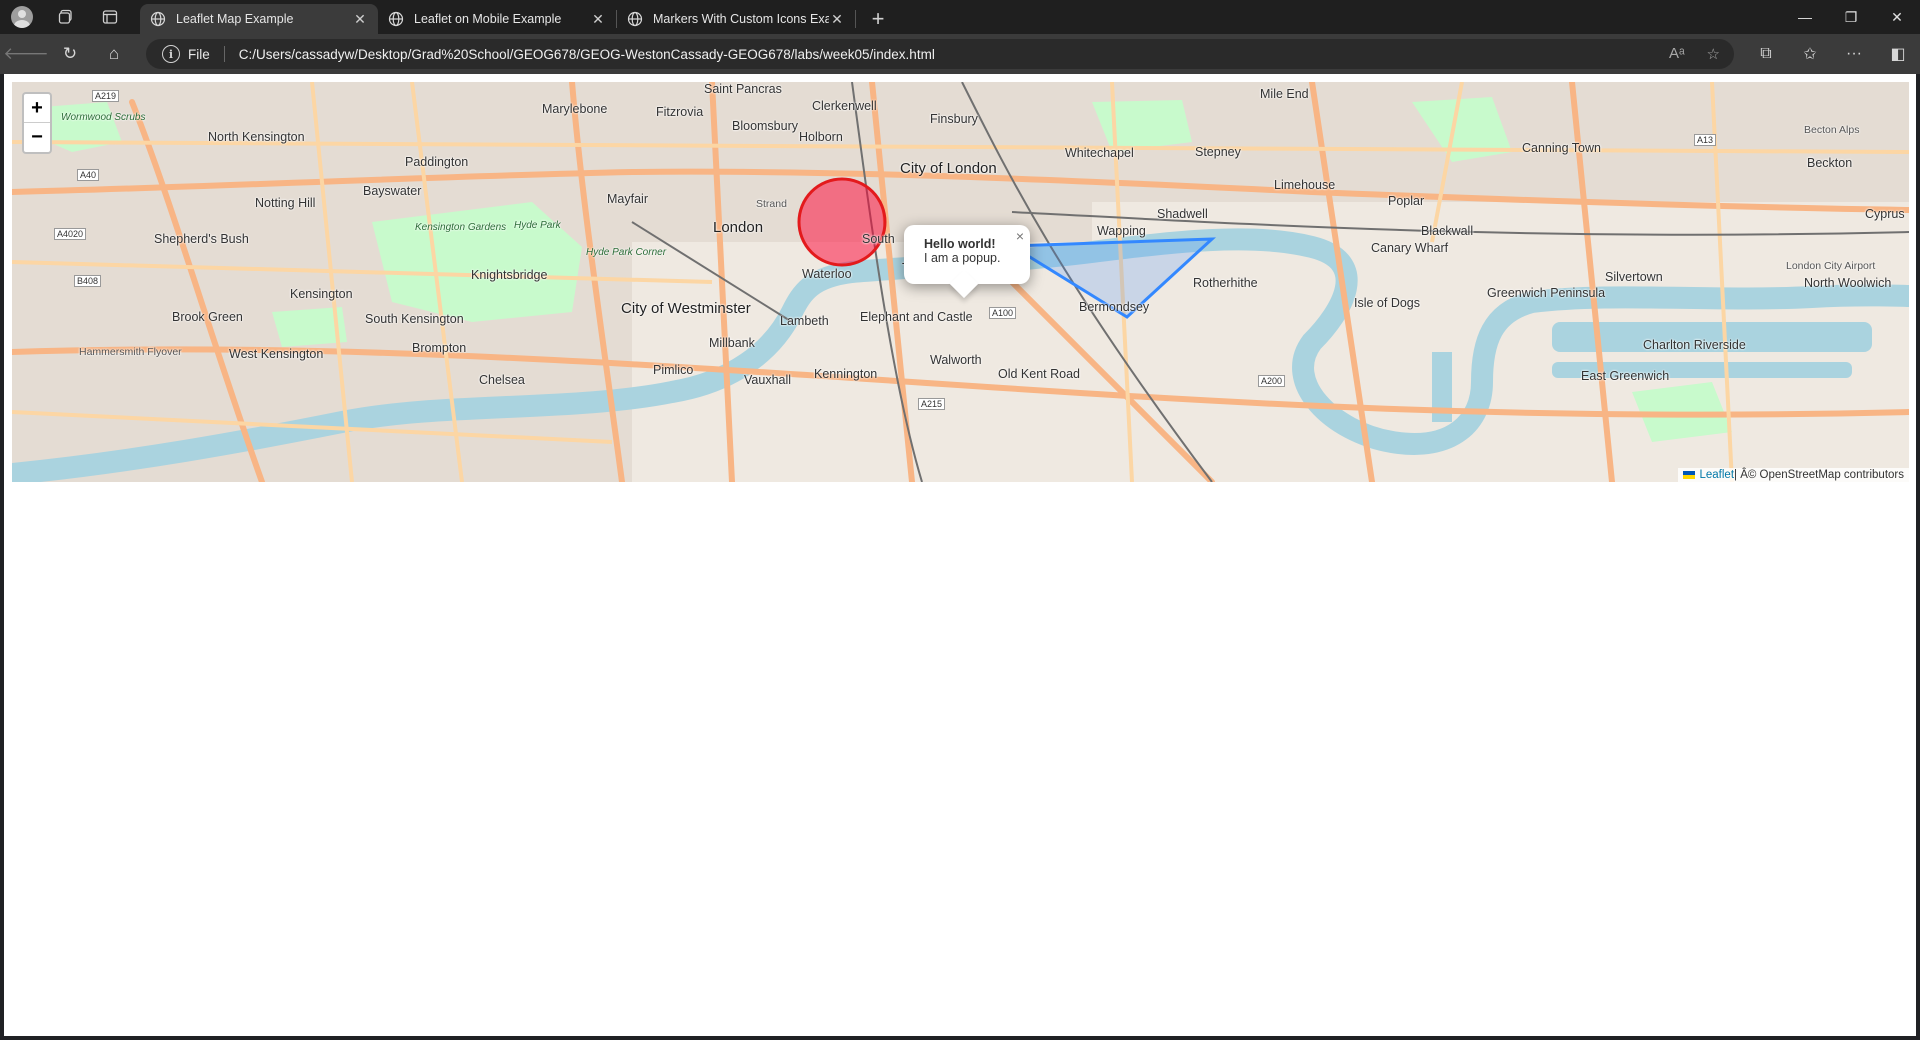 This screenshot has height=1040, width=1920. What do you see at coordinates (1561, 148) in the screenshot?
I see `place-label: Canning Town` at bounding box center [1561, 148].